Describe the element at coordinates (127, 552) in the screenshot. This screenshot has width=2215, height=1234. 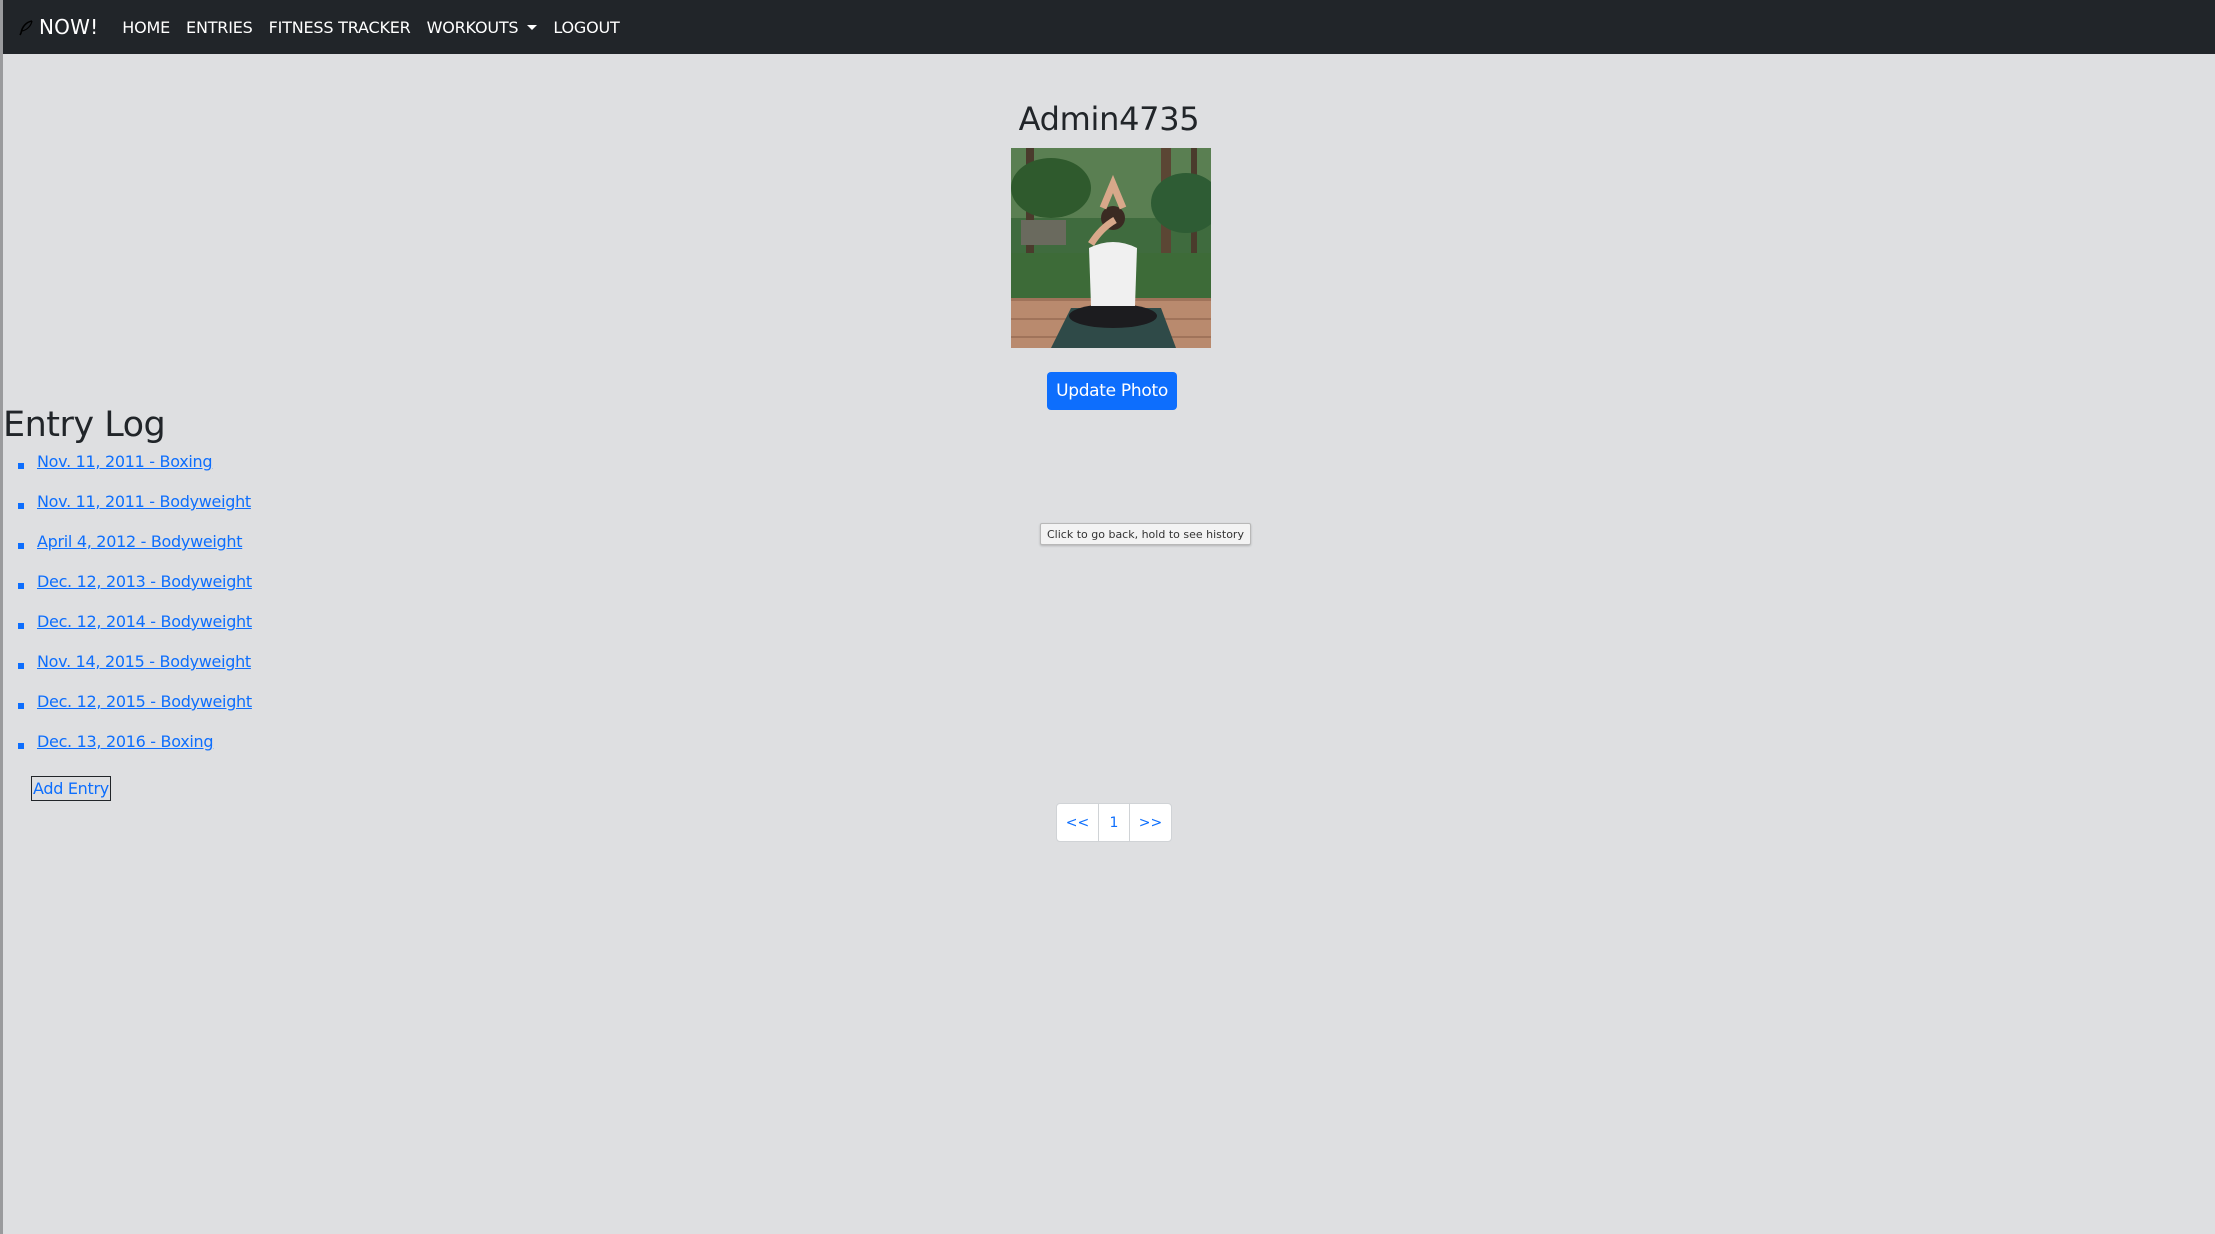
I see `list-item: April 4, 2012 - Bodyweight` at that location.